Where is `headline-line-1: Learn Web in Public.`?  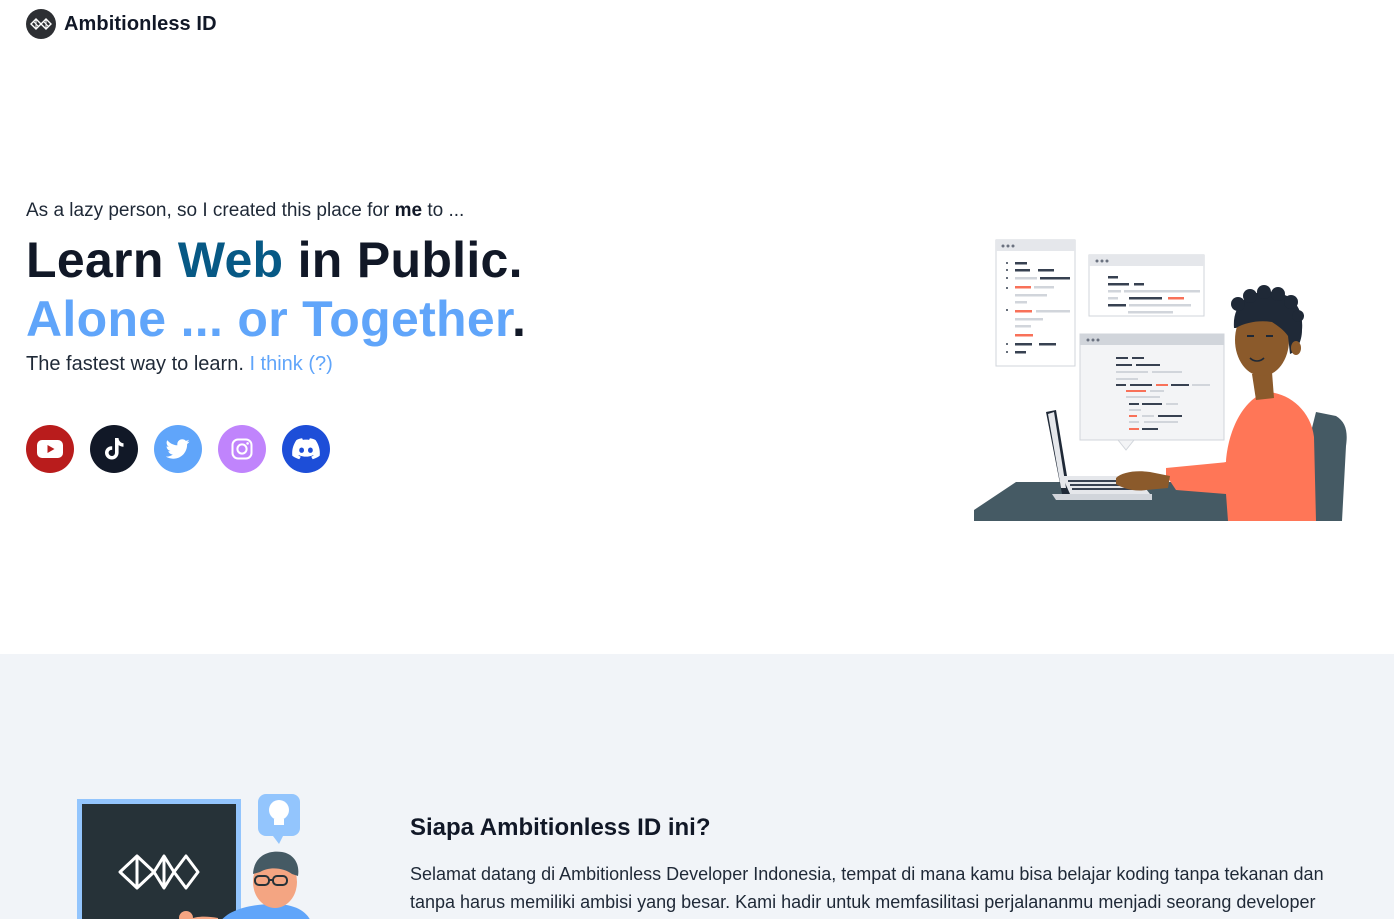
headline-line-1: Learn Web in Public. is located at coordinates (274, 260).